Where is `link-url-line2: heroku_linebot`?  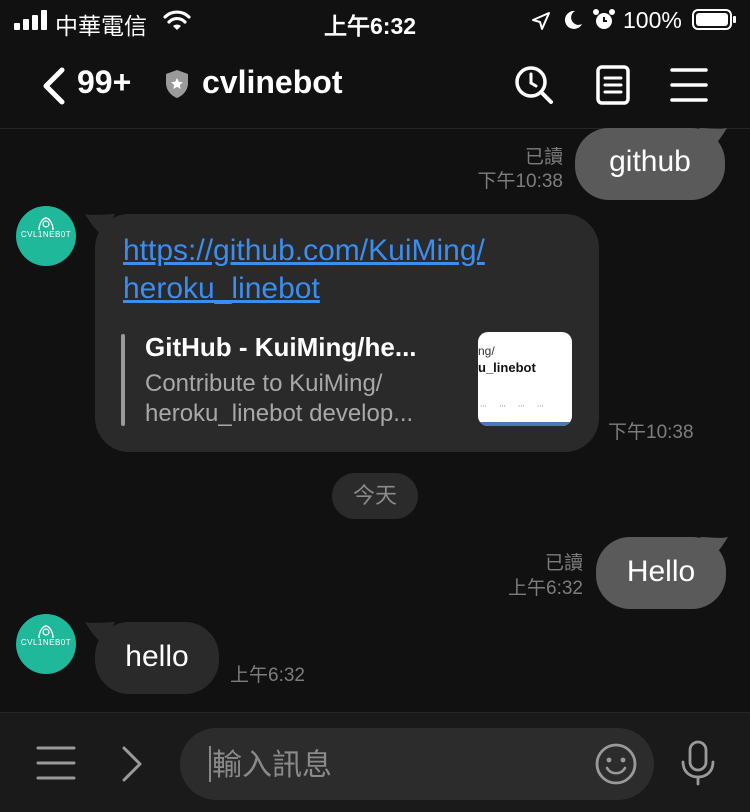 link-url-line2: heroku_linebot is located at coordinates (221, 289).